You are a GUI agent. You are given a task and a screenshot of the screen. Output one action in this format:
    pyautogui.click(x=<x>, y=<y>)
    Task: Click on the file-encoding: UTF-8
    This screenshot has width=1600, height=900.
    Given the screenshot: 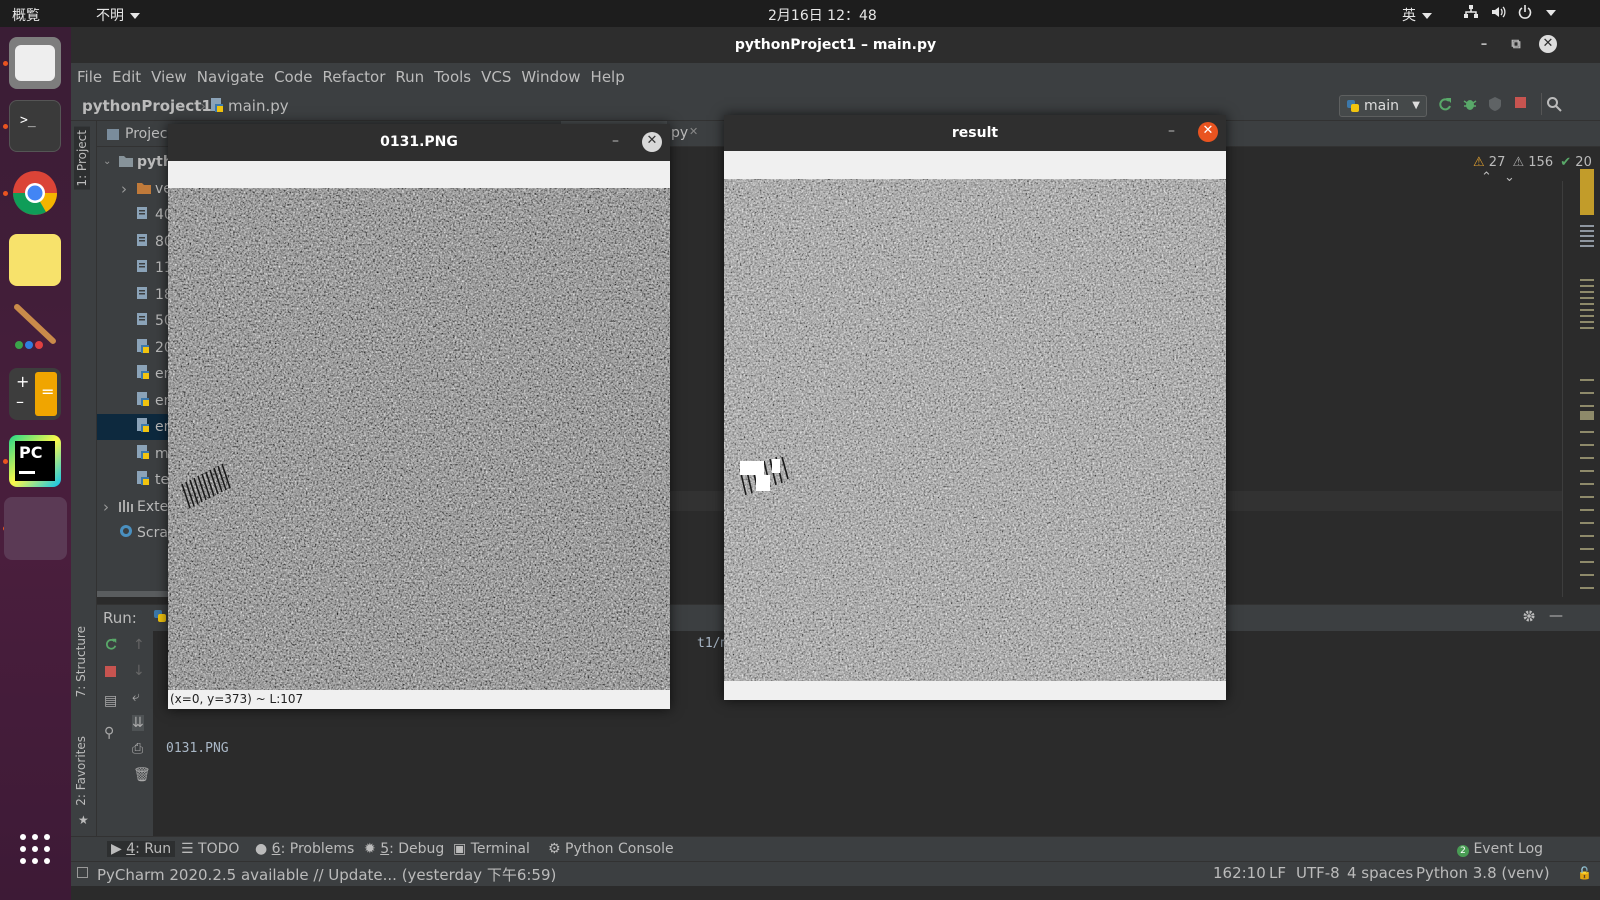 What is the action you would take?
    pyautogui.click(x=1318, y=873)
    